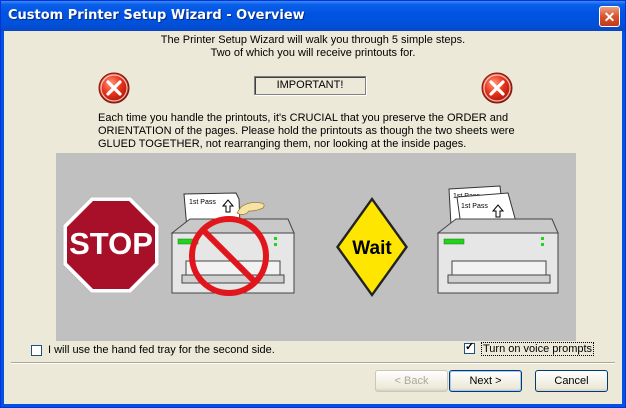 This screenshot has height=408, width=626. Describe the element at coordinates (411, 381) in the screenshot. I see `back-button: < Back` at that location.